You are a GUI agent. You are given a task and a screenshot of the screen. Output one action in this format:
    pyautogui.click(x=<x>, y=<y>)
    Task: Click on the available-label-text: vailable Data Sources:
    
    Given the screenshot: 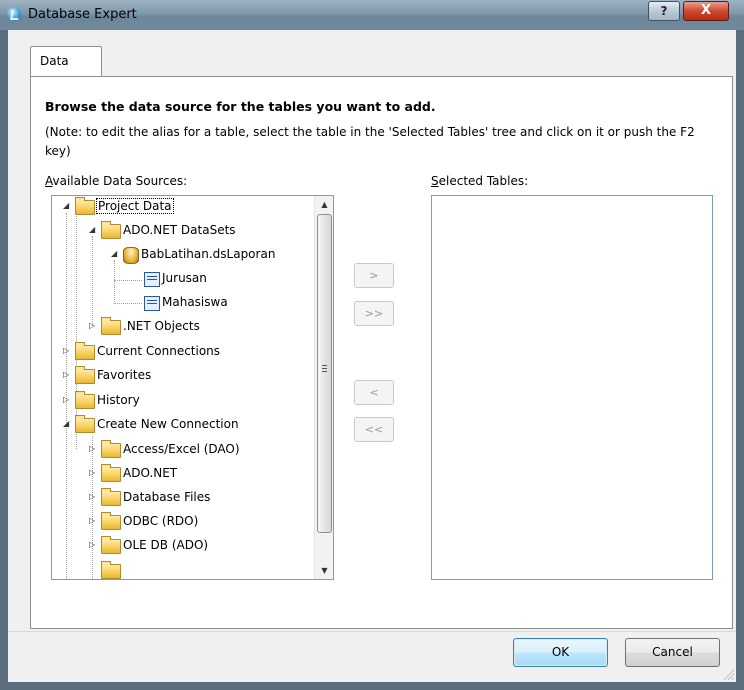 What is the action you would take?
    pyautogui.click(x=120, y=181)
    